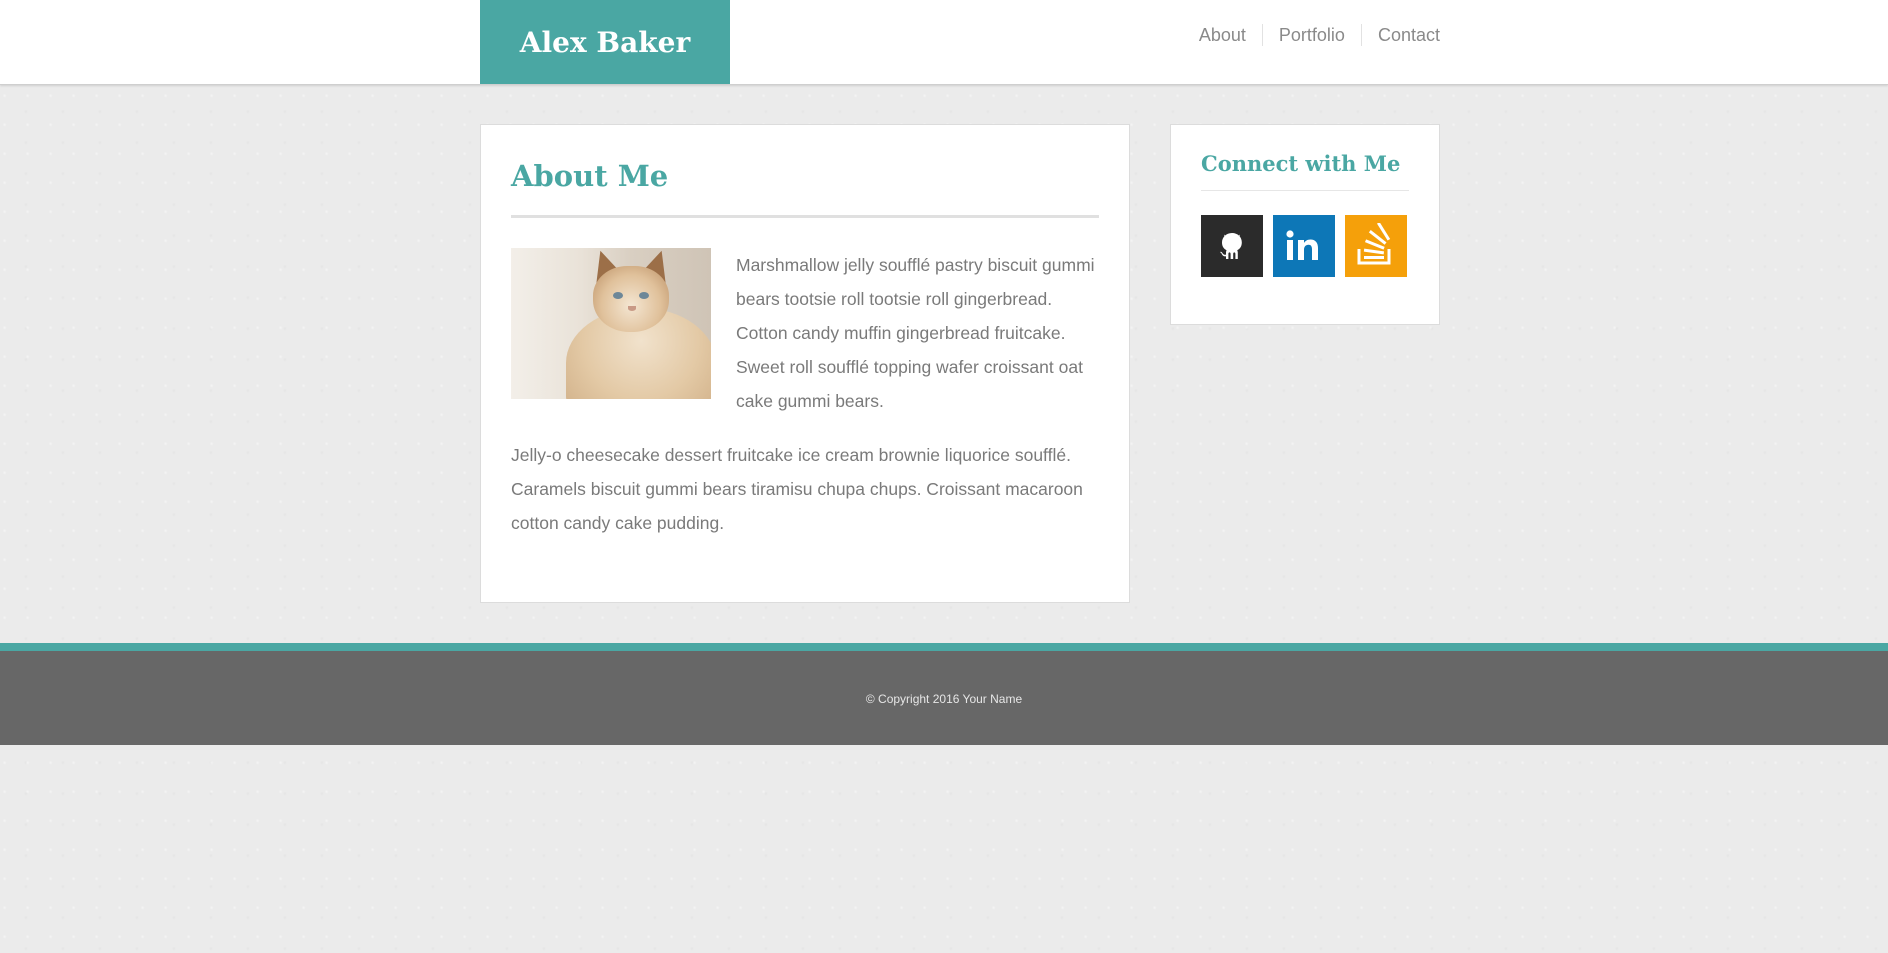  What do you see at coordinates (631, 299) in the screenshot?
I see `cat-photo-head` at bounding box center [631, 299].